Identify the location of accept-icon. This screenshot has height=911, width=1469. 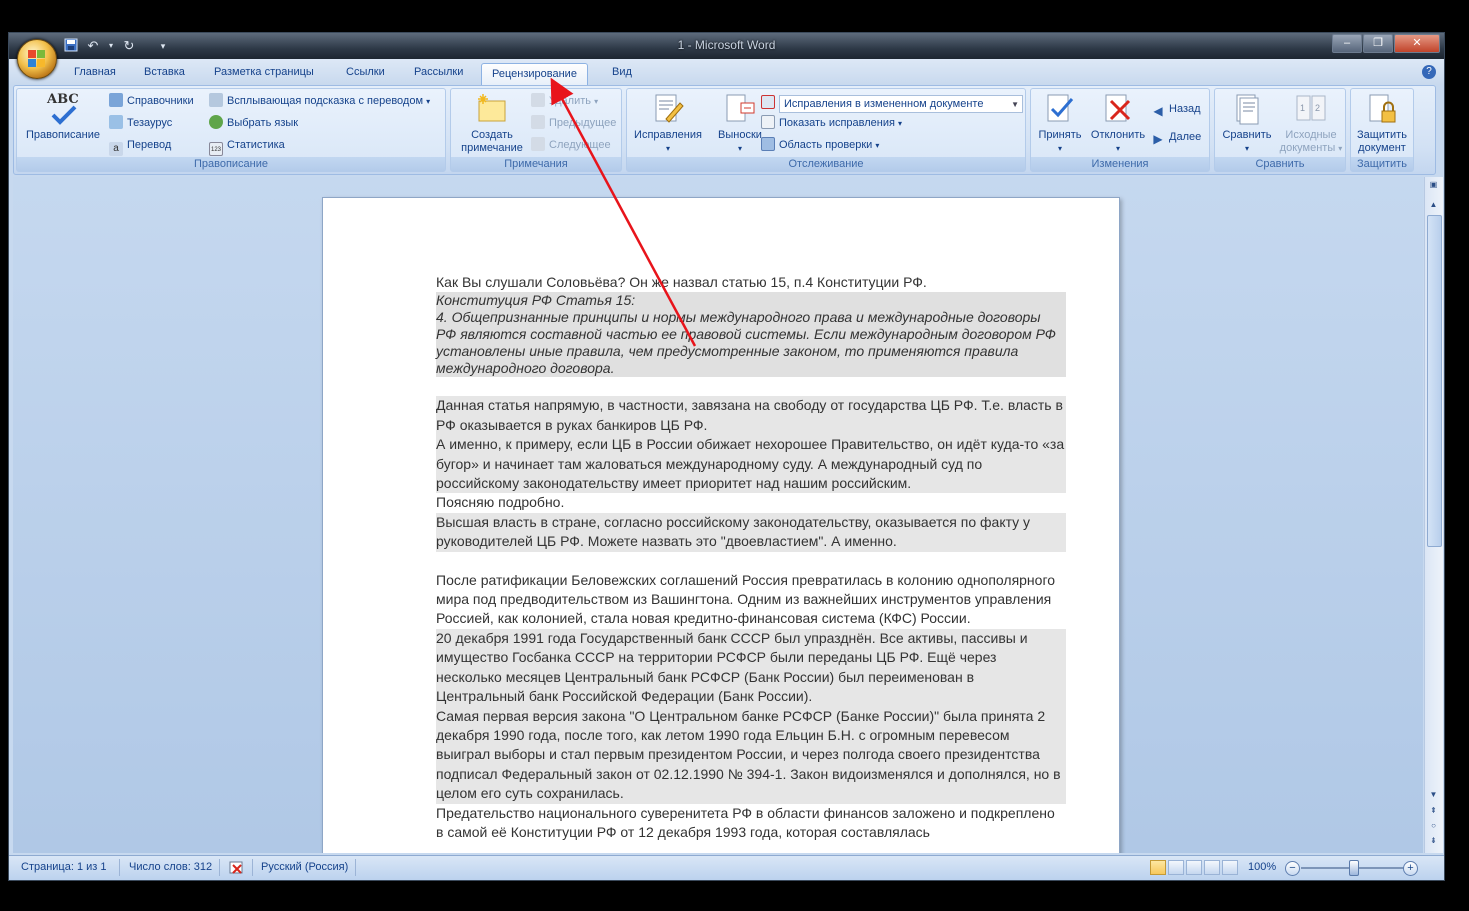
(1060, 109).